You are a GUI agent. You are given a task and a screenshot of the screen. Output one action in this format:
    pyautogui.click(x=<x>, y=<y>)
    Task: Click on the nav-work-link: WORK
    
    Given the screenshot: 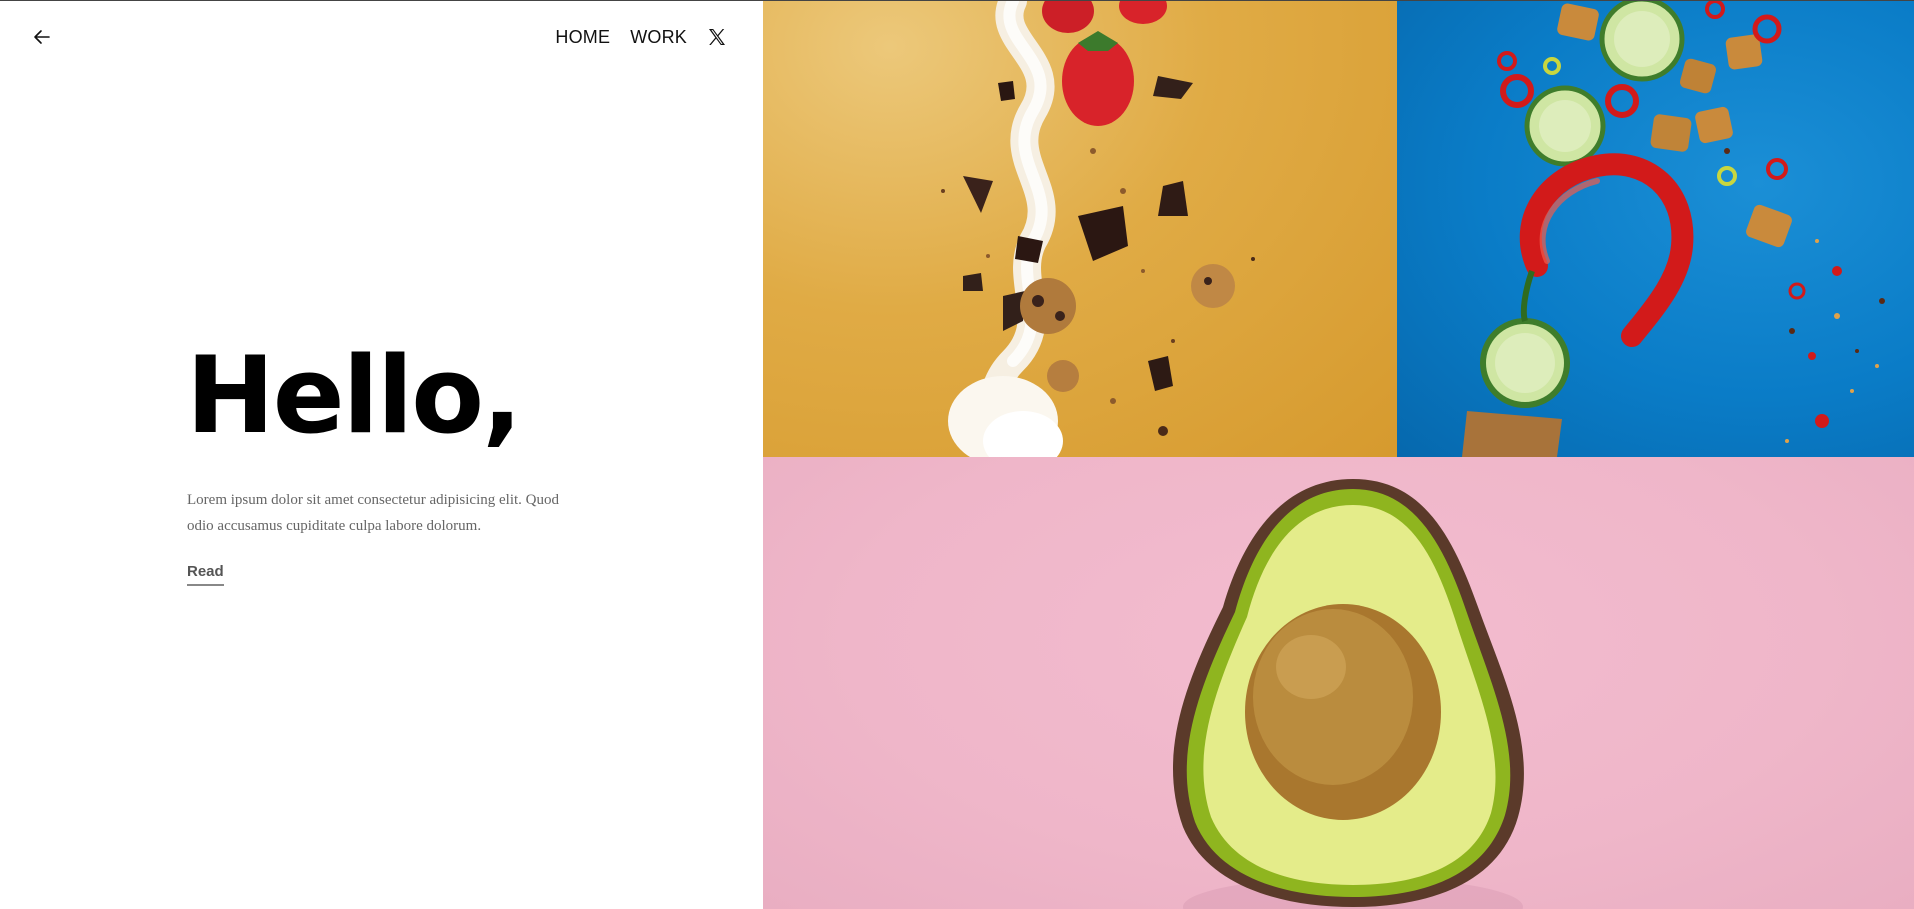 What is the action you would take?
    pyautogui.click(x=658, y=37)
    